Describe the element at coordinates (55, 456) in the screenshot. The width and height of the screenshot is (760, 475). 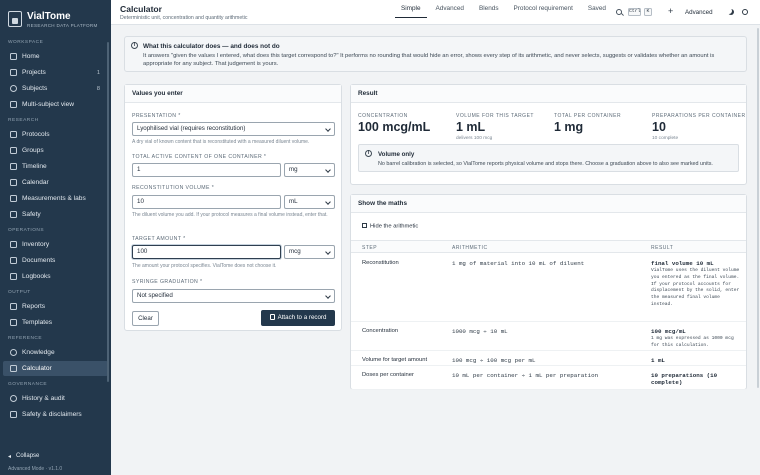
I see `collapse-button: ◂ Collapse` at that location.